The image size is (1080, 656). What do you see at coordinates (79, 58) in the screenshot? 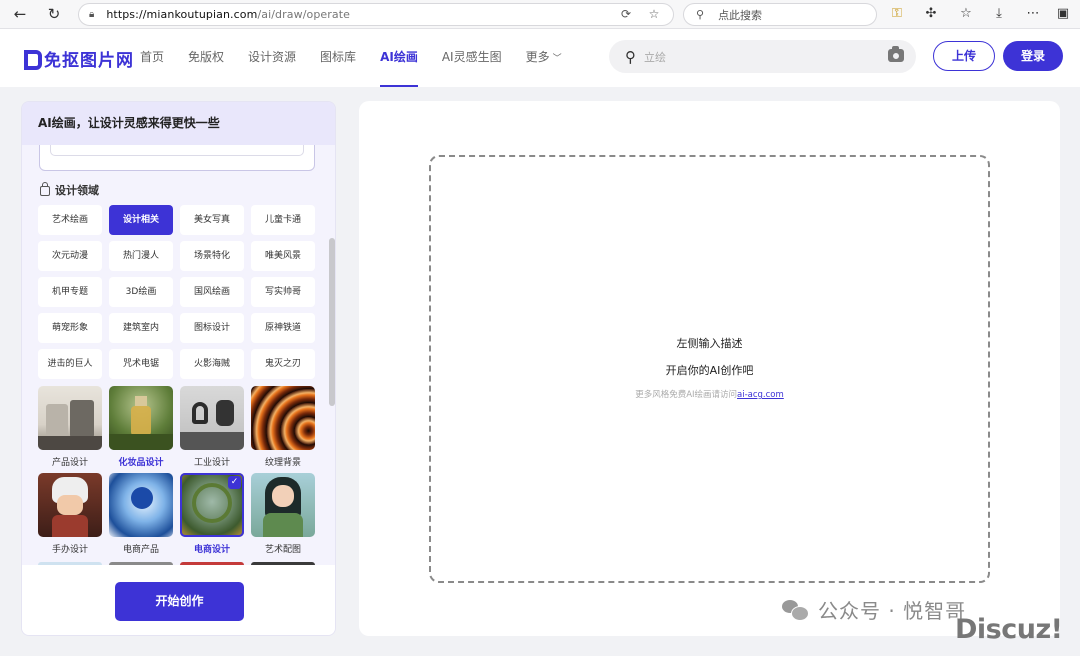
I see `site-logo: 免抠图片网` at bounding box center [79, 58].